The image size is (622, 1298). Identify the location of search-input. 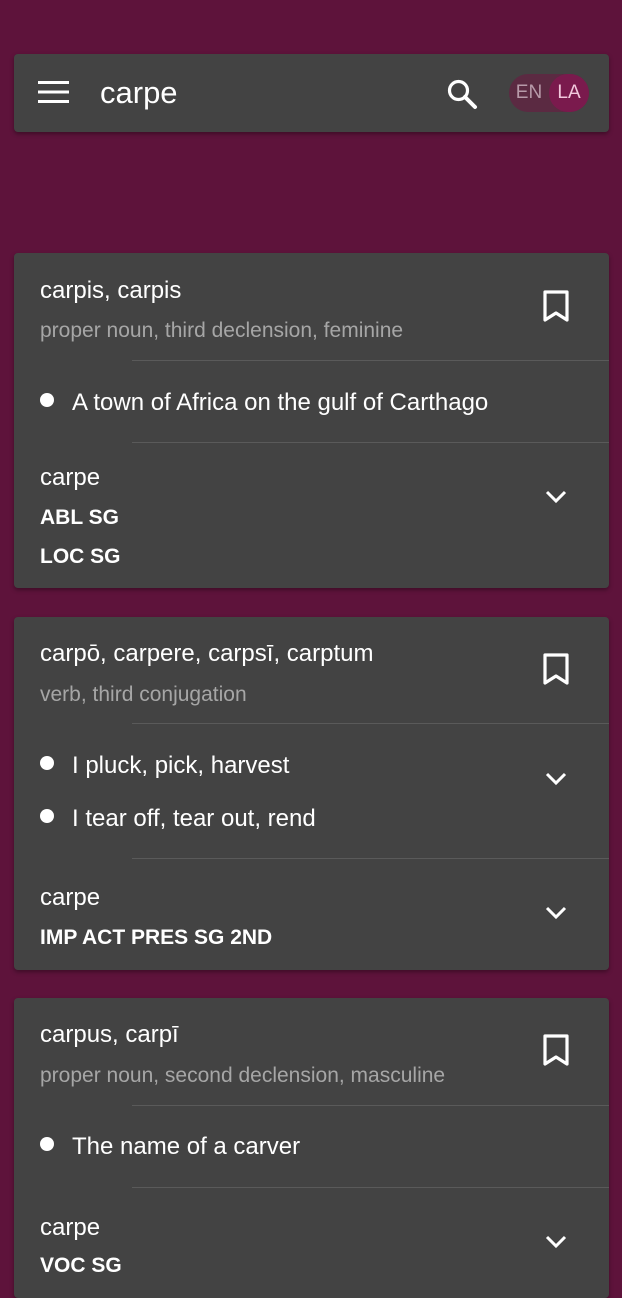
(260, 93).